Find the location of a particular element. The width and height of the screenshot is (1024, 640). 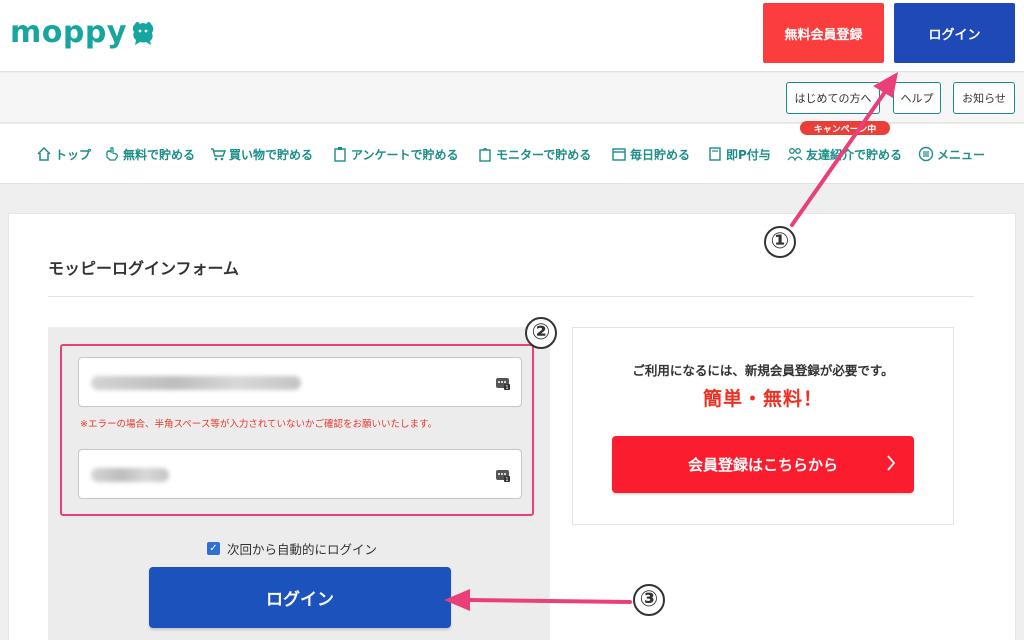

nav-item-label: アンケートで貯める is located at coordinates (405, 154).